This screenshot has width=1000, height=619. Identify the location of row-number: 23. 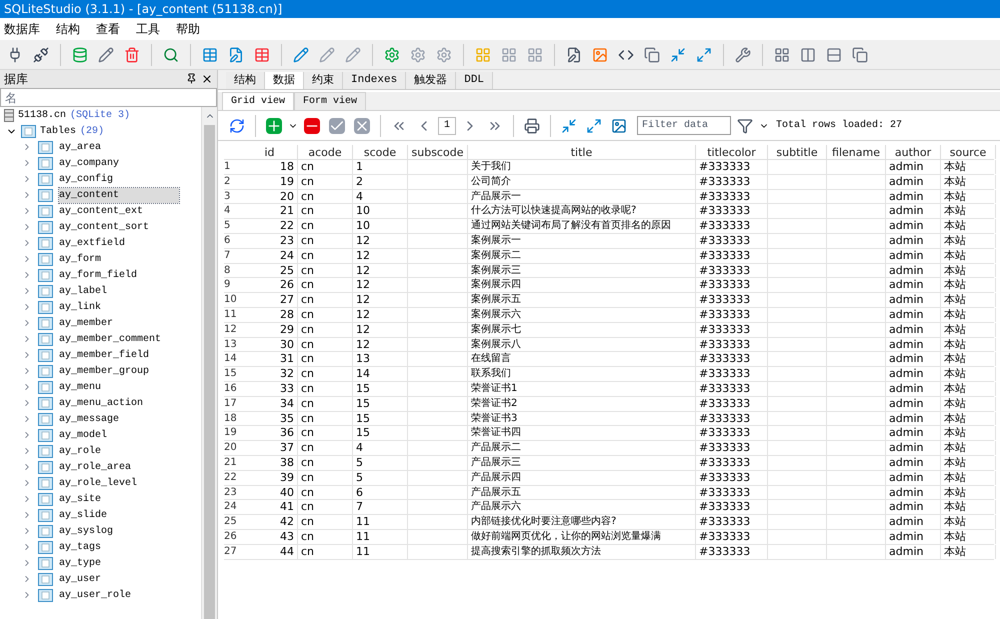
(231, 493).